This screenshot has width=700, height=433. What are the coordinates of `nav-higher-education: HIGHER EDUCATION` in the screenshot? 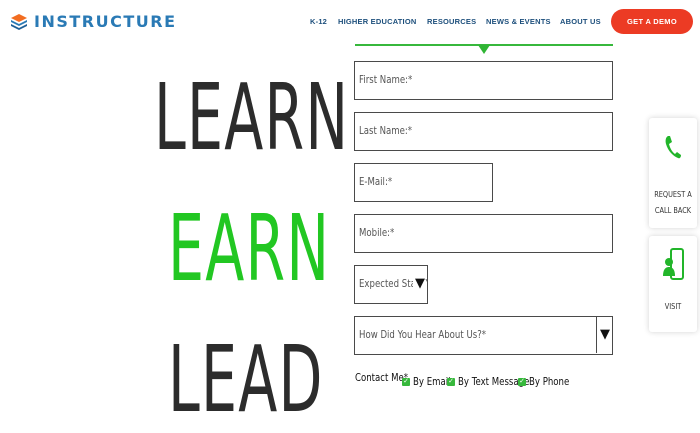 It's located at (377, 21).